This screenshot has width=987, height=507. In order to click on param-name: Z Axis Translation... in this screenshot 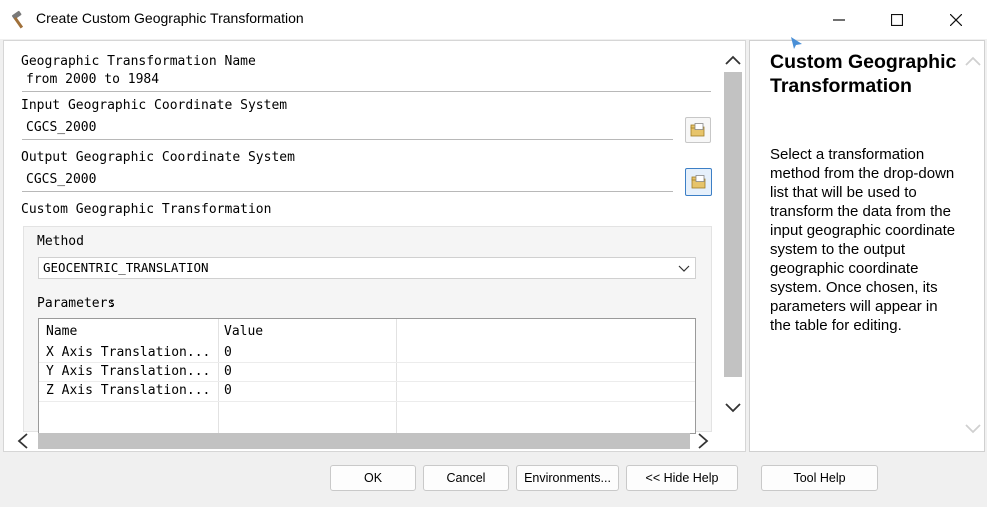, I will do `click(128, 390)`.